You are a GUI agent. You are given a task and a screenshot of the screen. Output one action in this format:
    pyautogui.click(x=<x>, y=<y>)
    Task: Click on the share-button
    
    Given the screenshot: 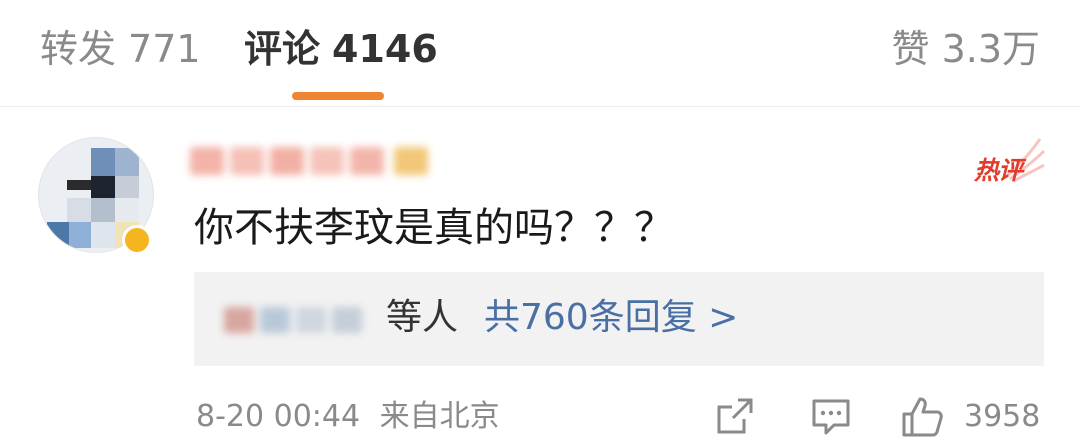 What is the action you would take?
    pyautogui.click(x=735, y=416)
    